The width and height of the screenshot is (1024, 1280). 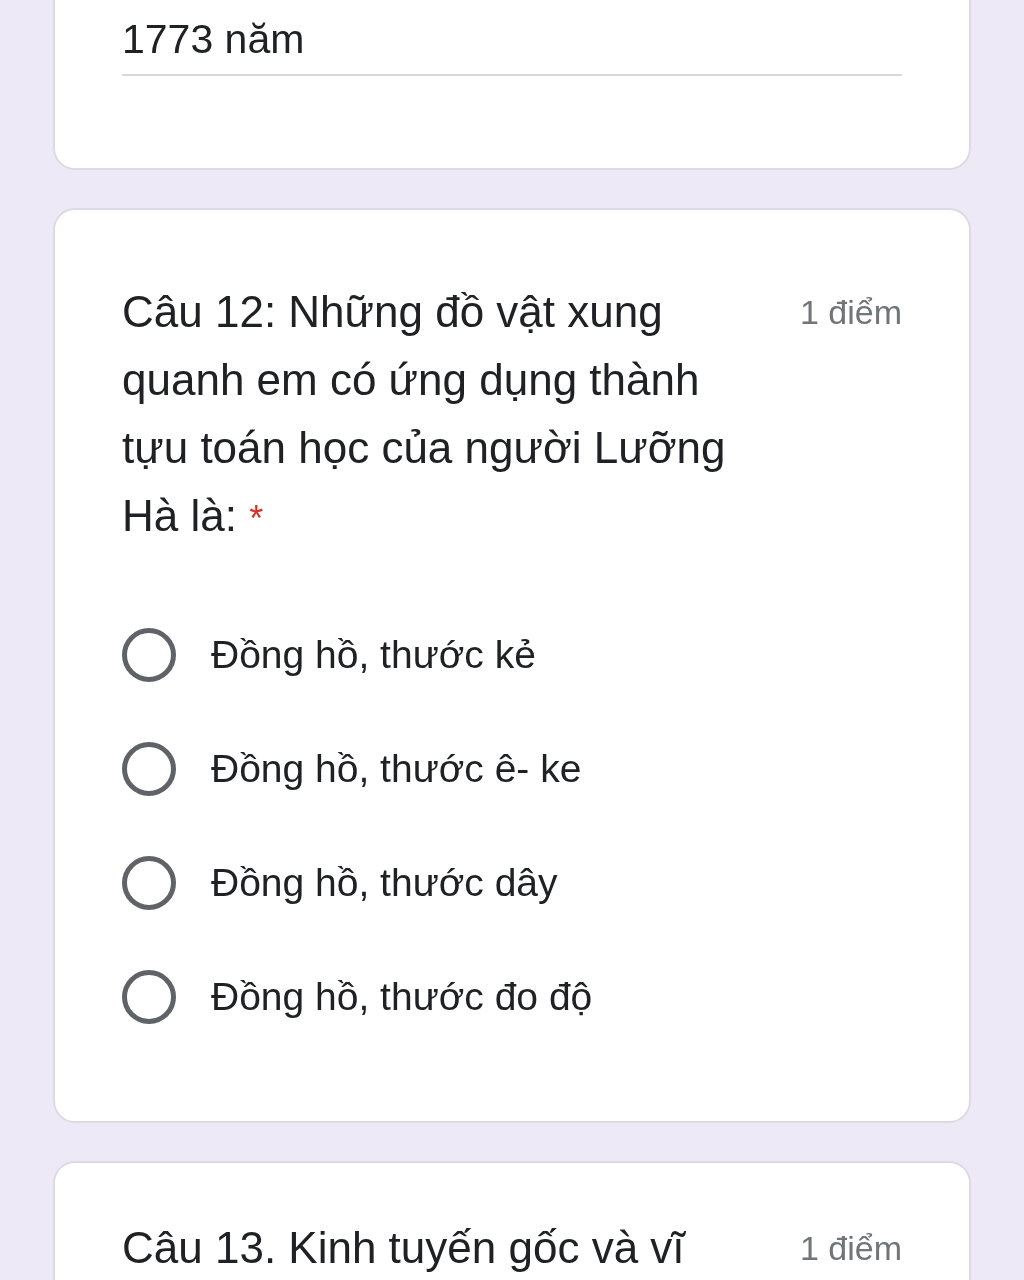 I want to click on option-label: Đồng hồ, thước ê- ke, so click(x=396, y=769).